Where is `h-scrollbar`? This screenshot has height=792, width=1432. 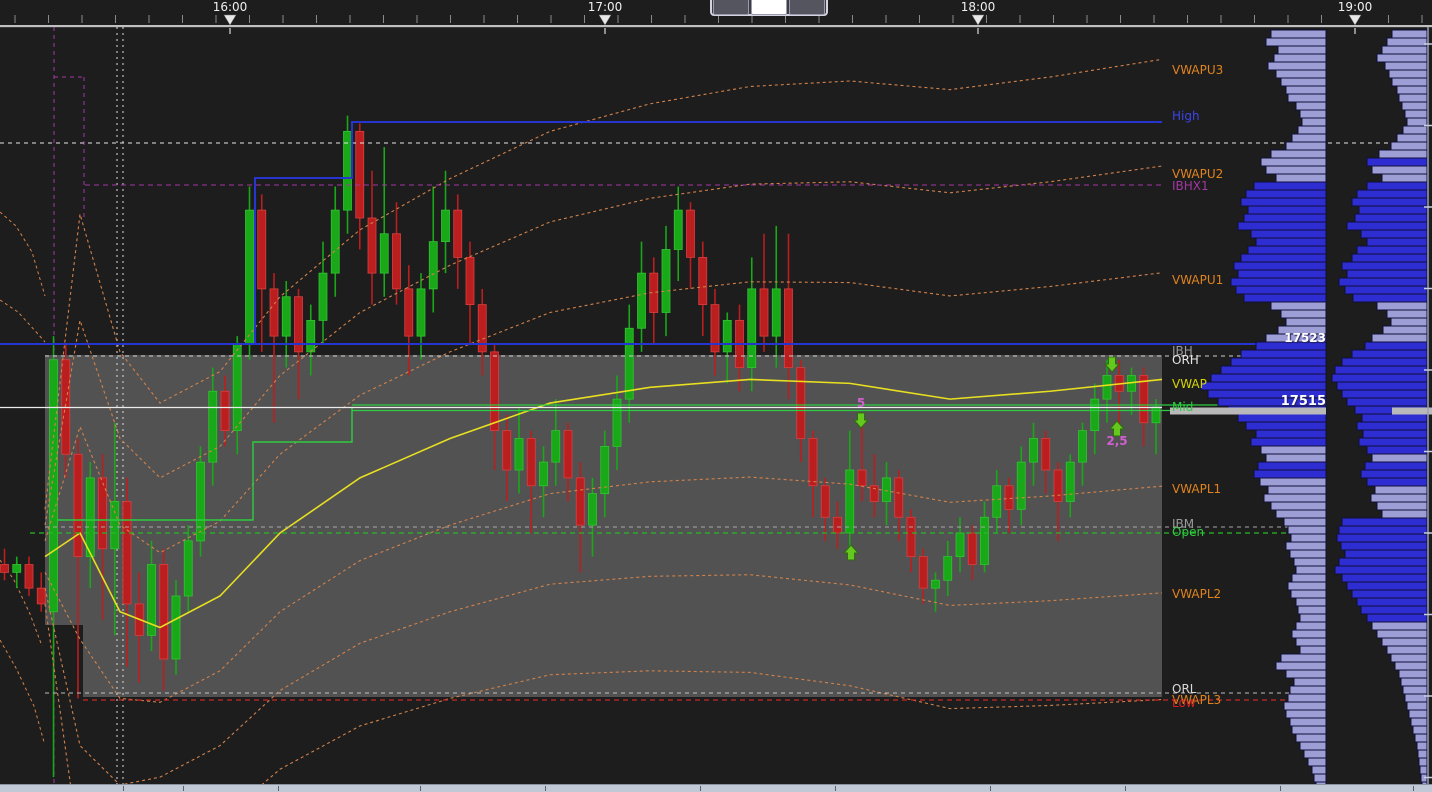
h-scrollbar is located at coordinates (716, 788).